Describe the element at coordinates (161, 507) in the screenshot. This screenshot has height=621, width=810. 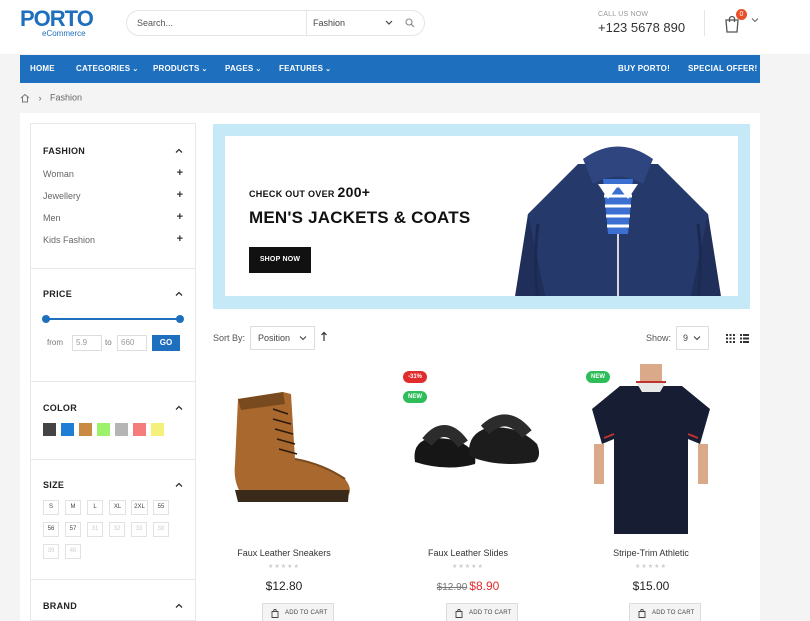
I see `size-option: 55` at that location.